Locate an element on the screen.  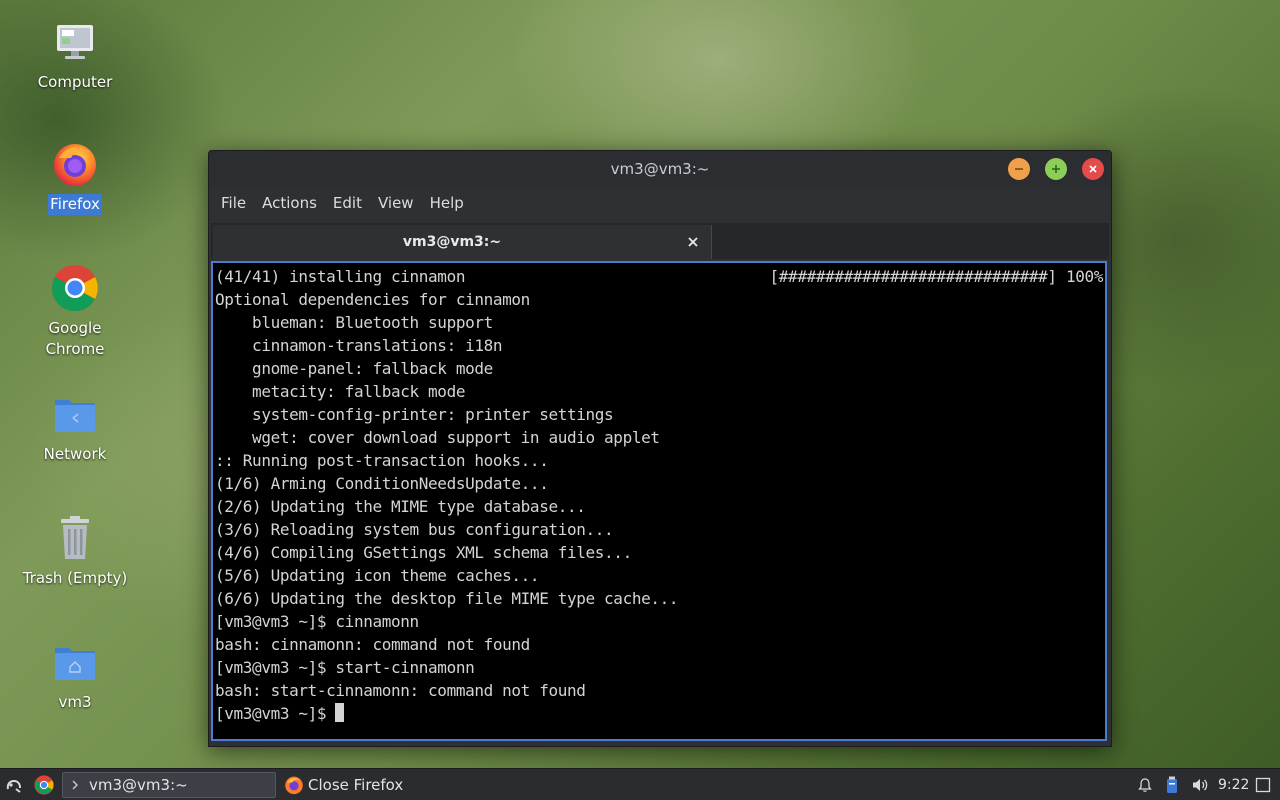
taskbar-task-terminal: vm3@vm3:~ is located at coordinates (169, 785).